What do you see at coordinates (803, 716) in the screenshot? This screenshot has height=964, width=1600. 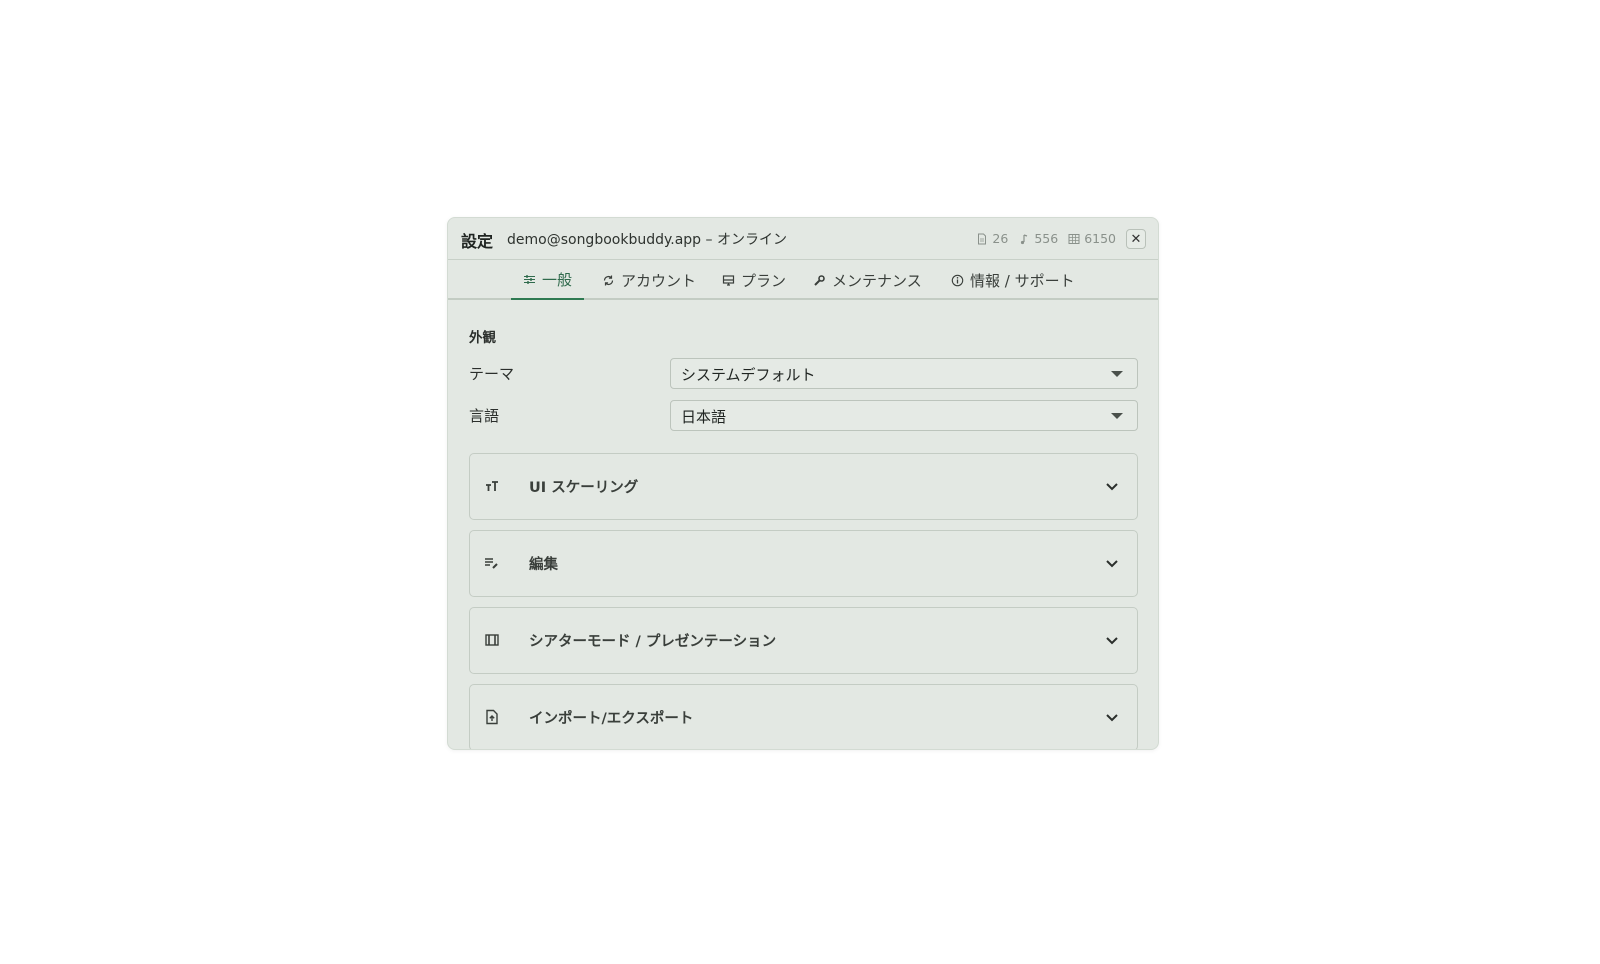 I see `import-export-panel: インポート/エクスポート` at bounding box center [803, 716].